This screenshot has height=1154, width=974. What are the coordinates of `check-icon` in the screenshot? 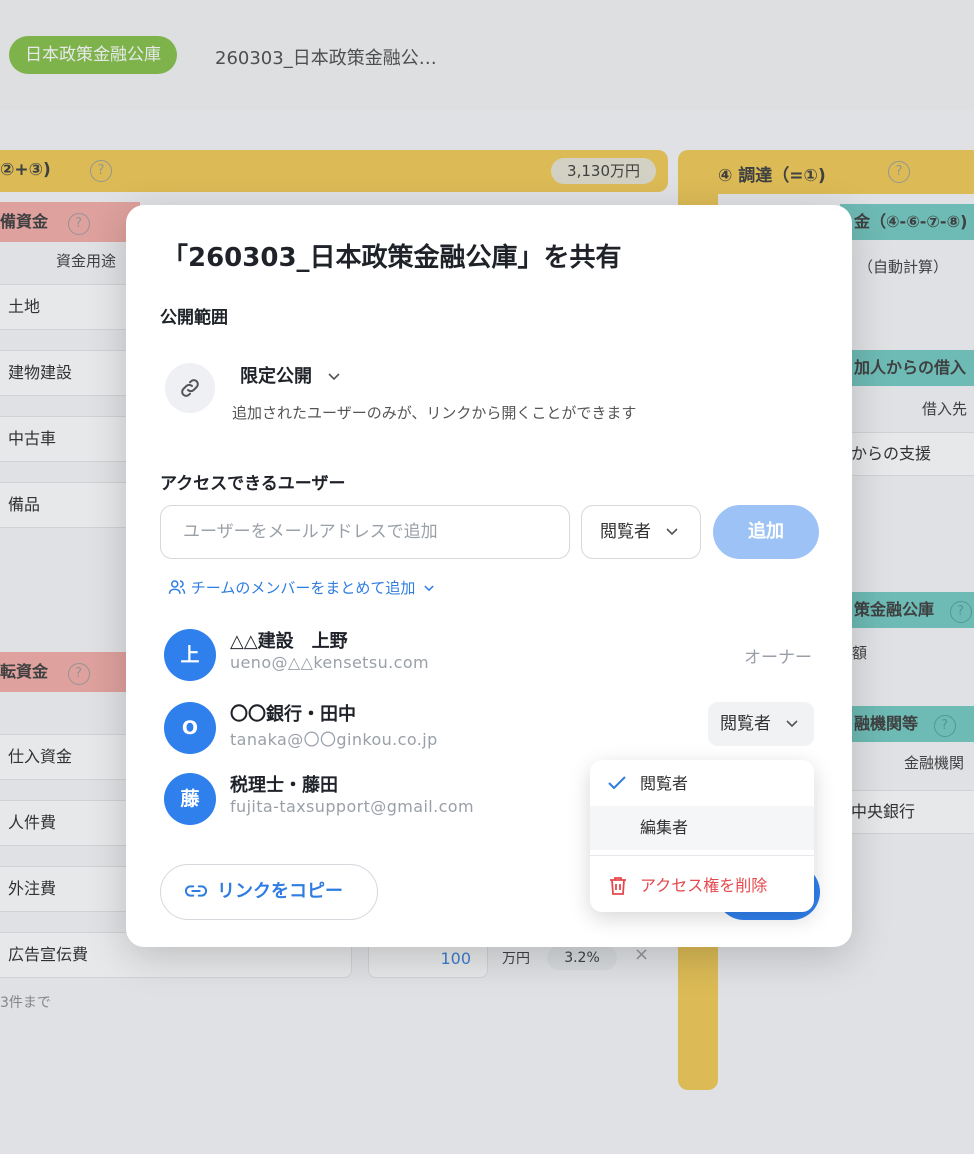 It's located at (617, 783).